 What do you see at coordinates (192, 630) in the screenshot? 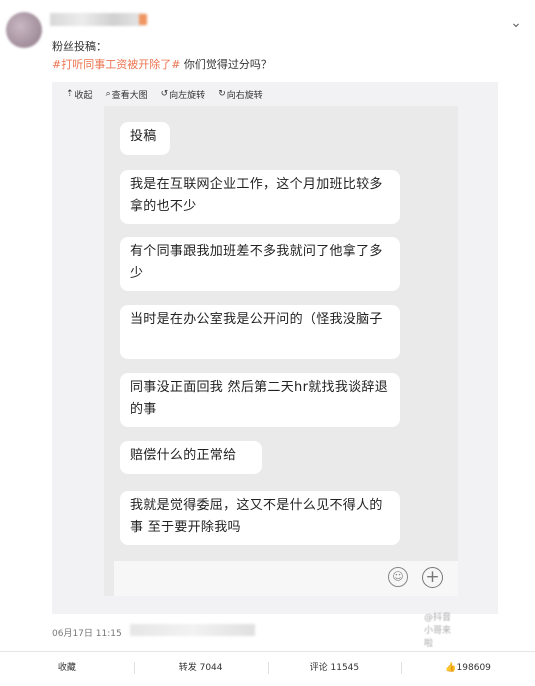
I see `post-source` at bounding box center [192, 630].